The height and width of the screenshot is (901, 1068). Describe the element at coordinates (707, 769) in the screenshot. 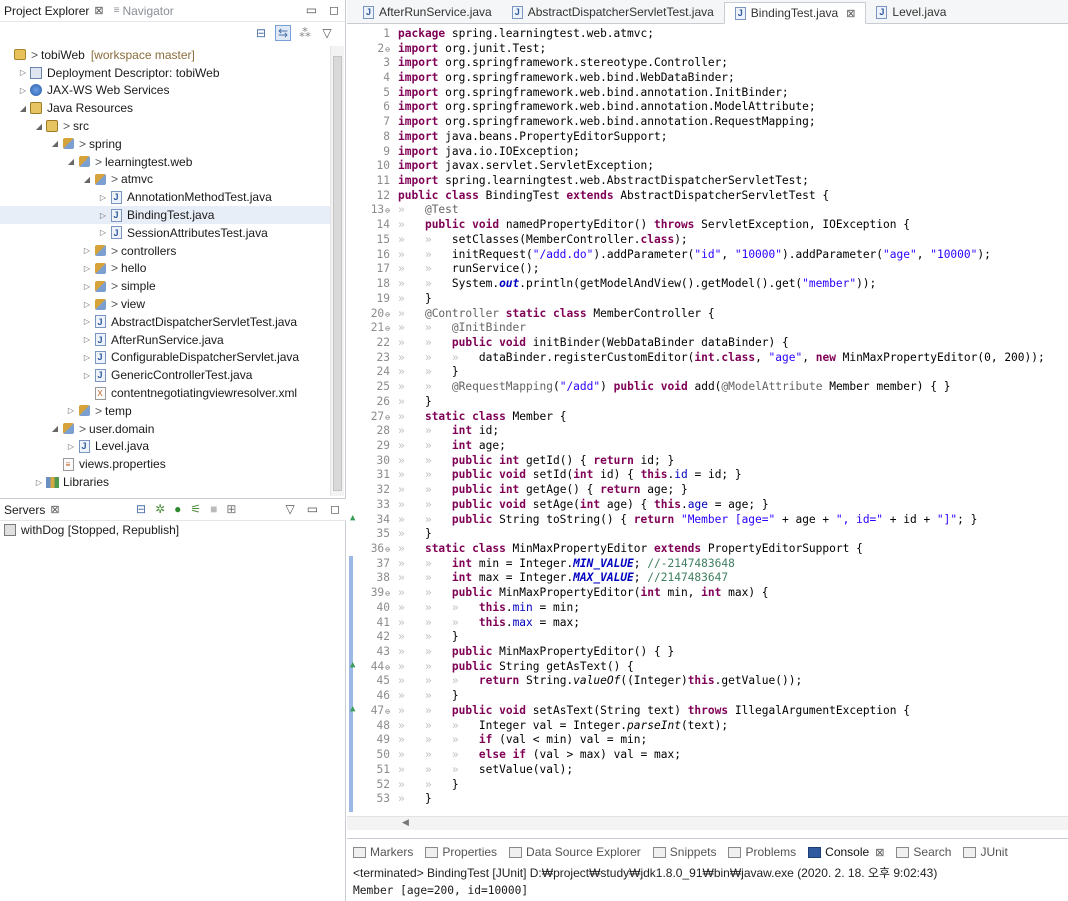

I see `code-line: 51 » » » setValue(val);` at that location.